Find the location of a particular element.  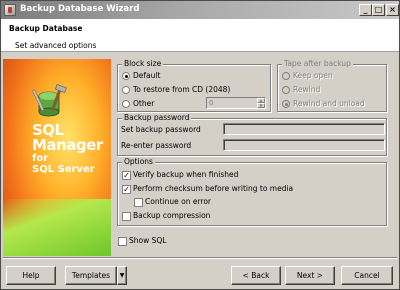

radio-block-cd is located at coordinates (126, 90).